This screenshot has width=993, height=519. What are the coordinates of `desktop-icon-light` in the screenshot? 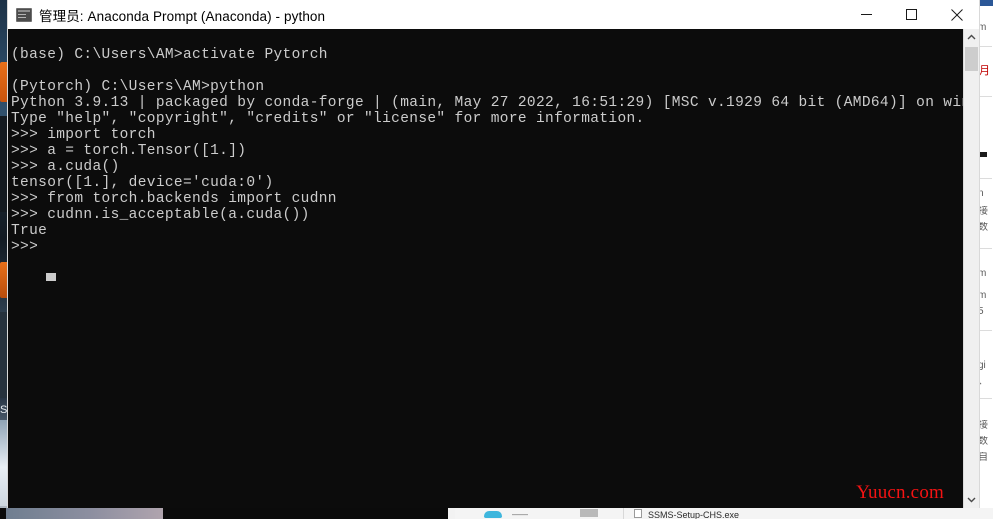 It's located at (4, 463).